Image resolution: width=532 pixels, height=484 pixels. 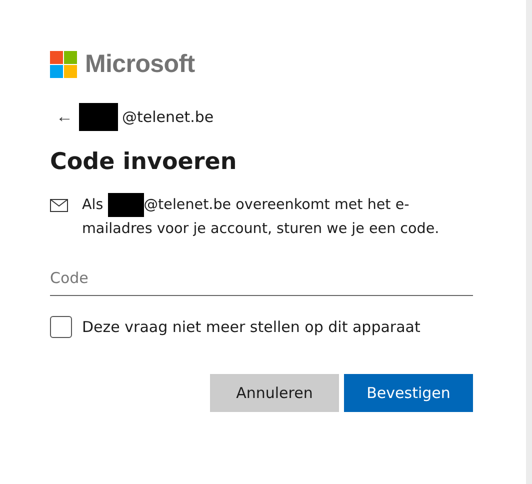 I want to click on back-button: ←, so click(x=62, y=117).